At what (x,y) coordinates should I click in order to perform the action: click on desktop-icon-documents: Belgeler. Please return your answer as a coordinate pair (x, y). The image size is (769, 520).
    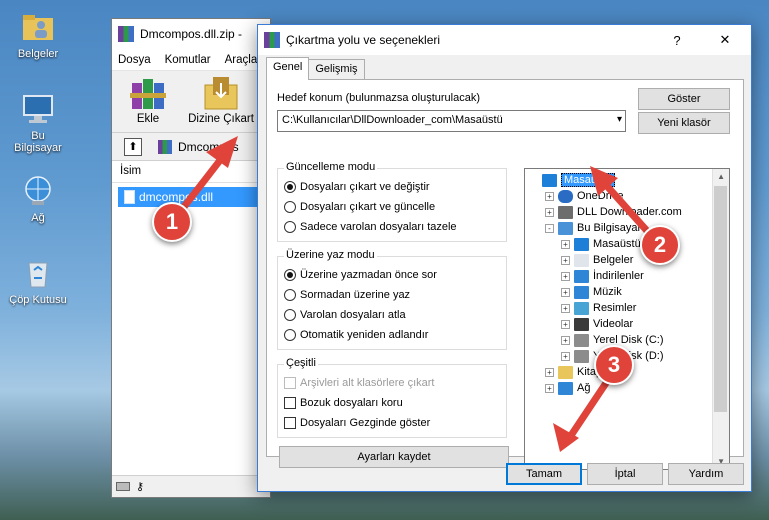
    Looking at the image, I should click on (38, 35).